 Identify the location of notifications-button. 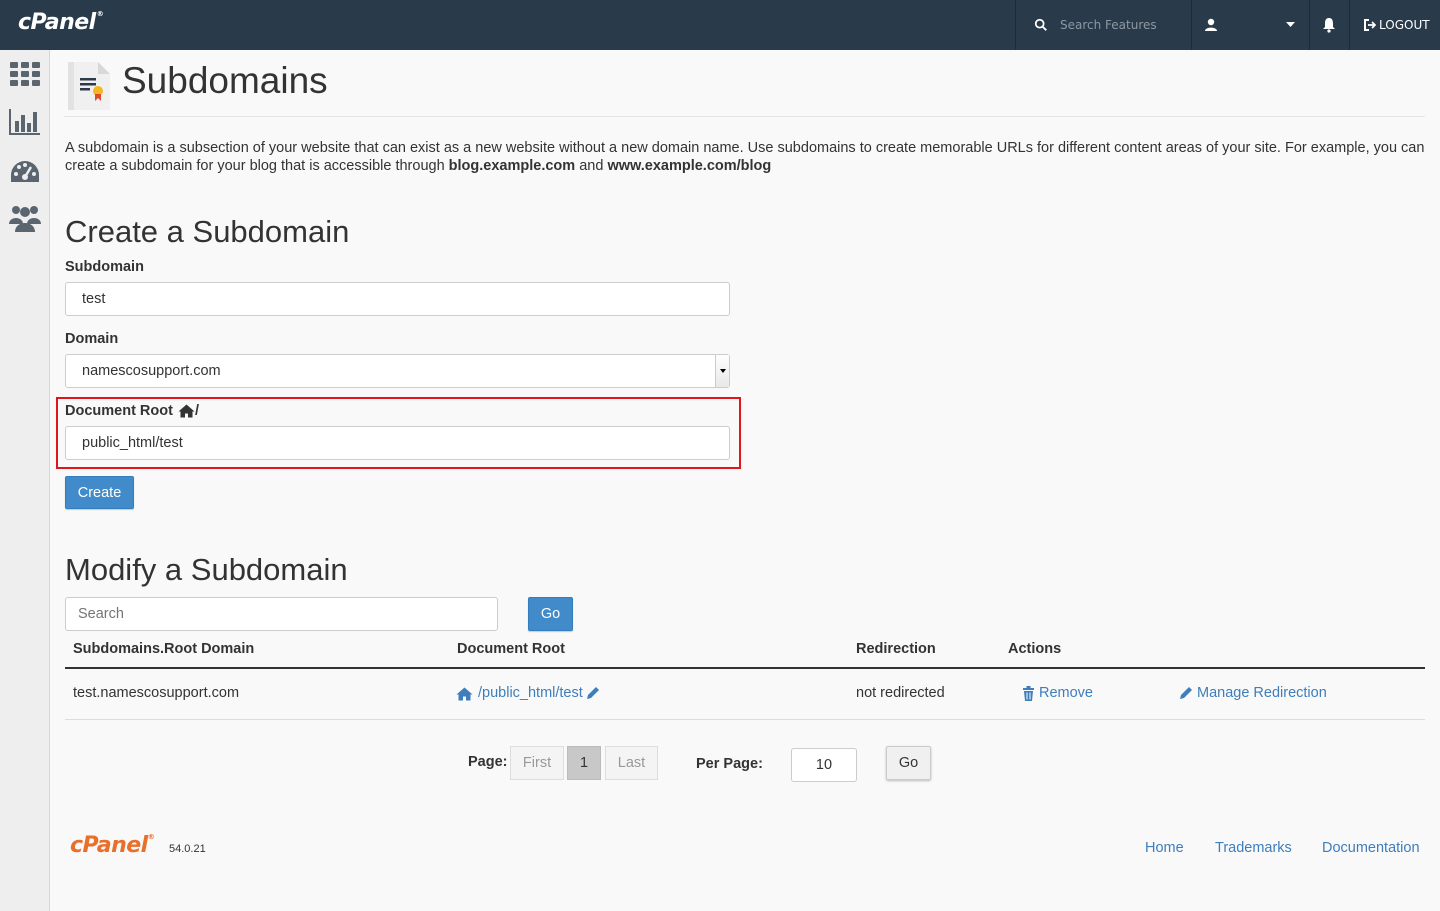
(1329, 25).